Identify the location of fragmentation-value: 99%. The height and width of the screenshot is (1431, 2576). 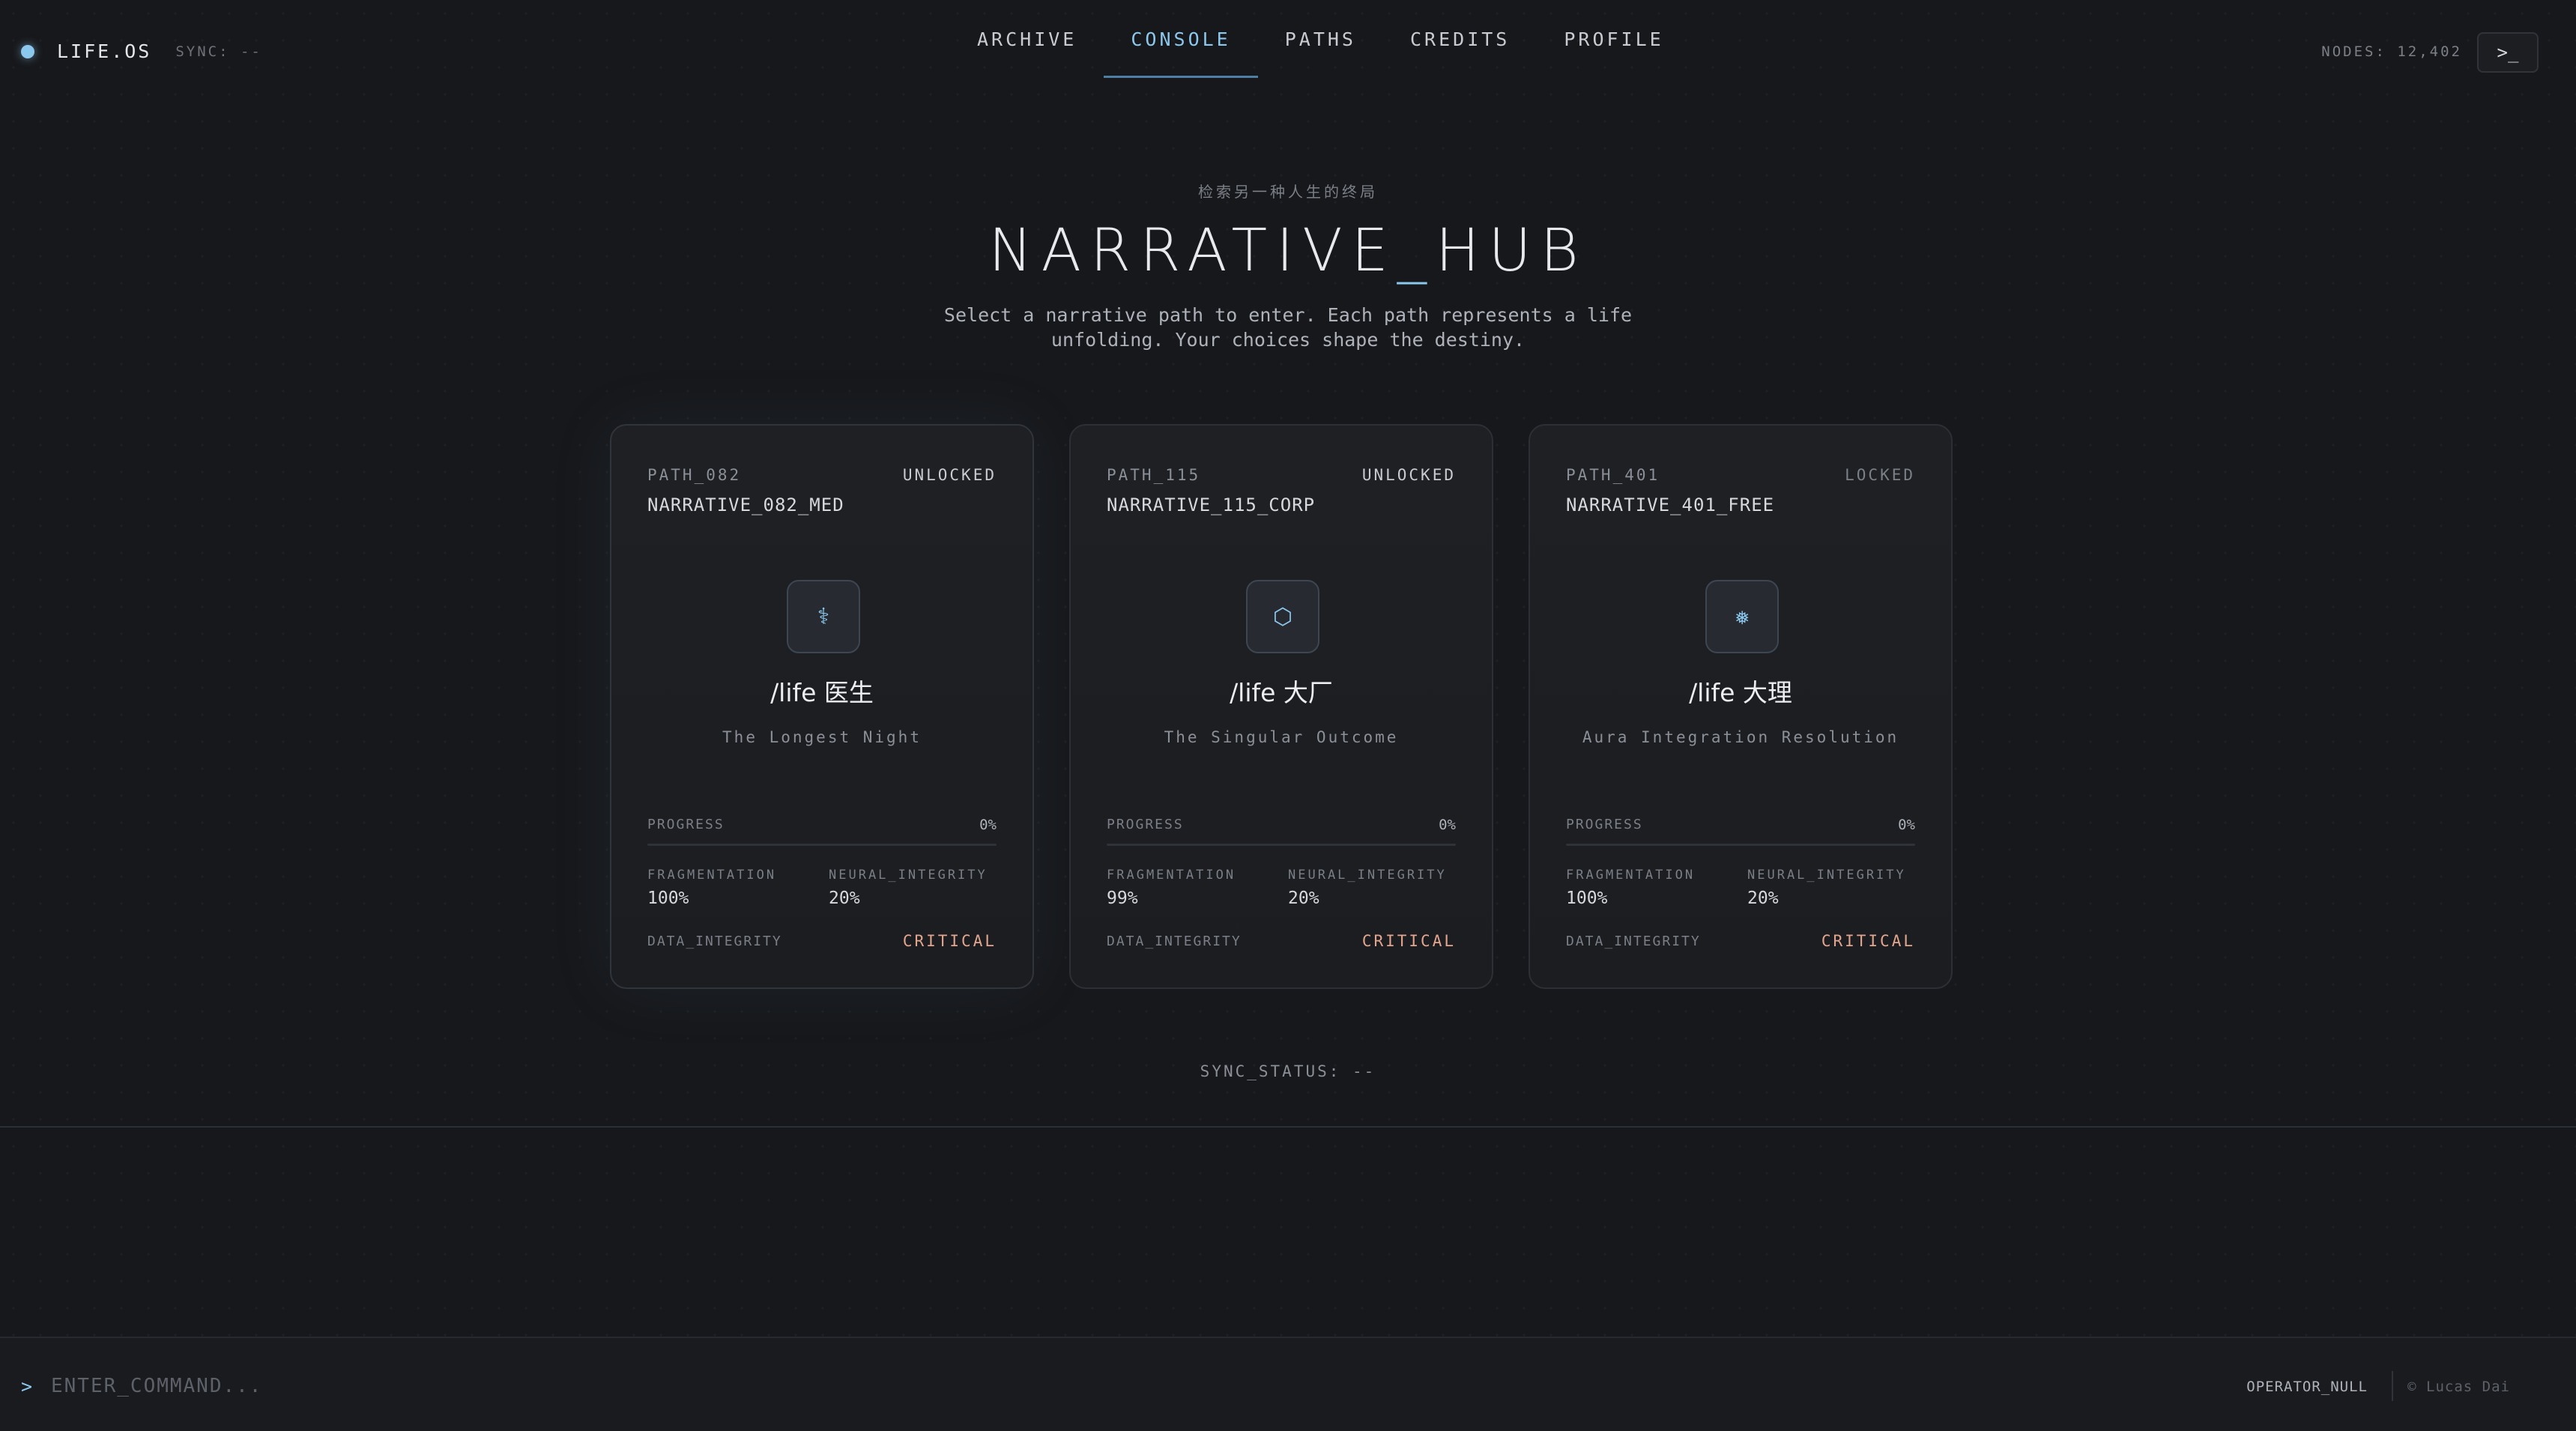
(1122, 898).